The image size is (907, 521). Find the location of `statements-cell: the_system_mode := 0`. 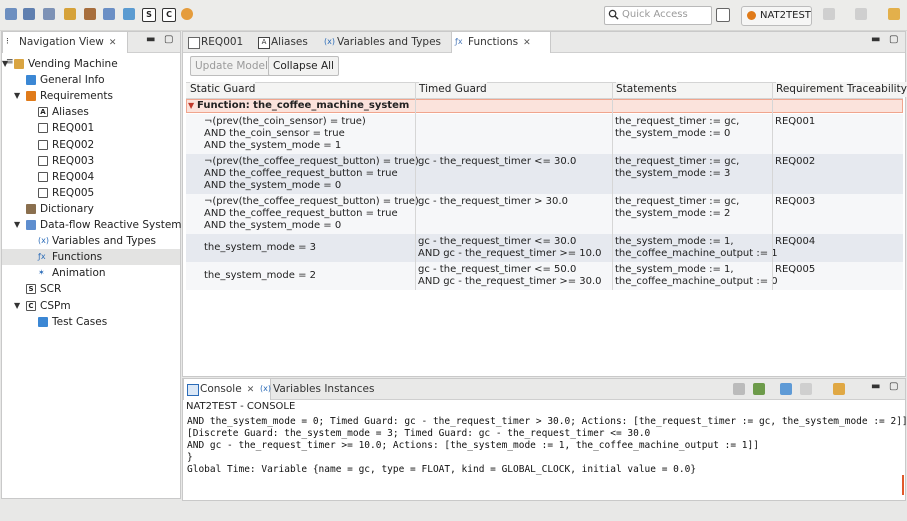

statements-cell: the_system_mode := 0 is located at coordinates (673, 133).